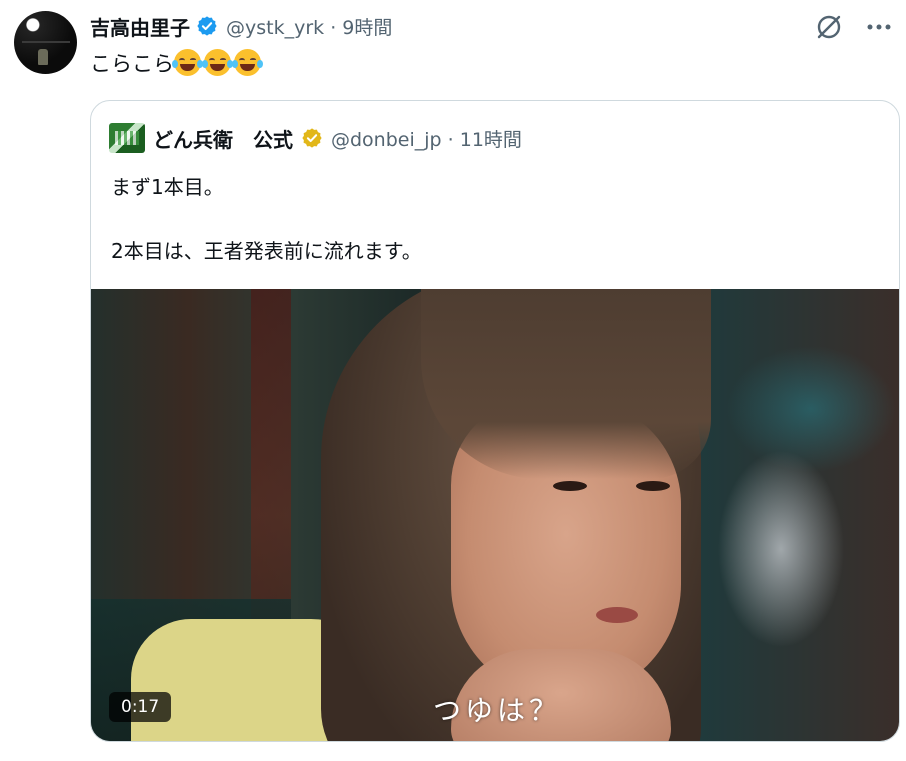  I want to click on video-eye-left, so click(570, 486).